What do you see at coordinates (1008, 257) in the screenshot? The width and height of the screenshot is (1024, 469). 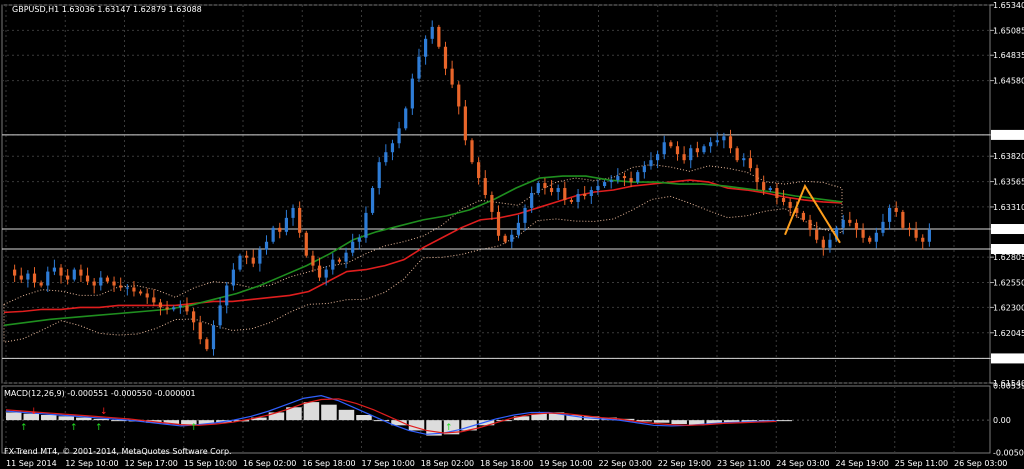 I see `y-tick-label: 1.62805` at bounding box center [1008, 257].